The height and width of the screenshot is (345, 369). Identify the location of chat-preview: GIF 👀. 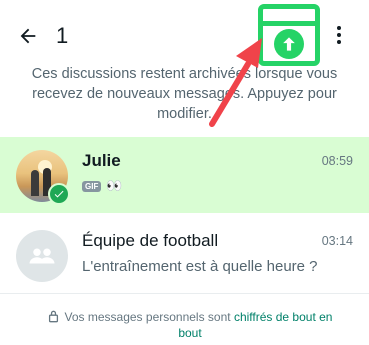
(103, 186).